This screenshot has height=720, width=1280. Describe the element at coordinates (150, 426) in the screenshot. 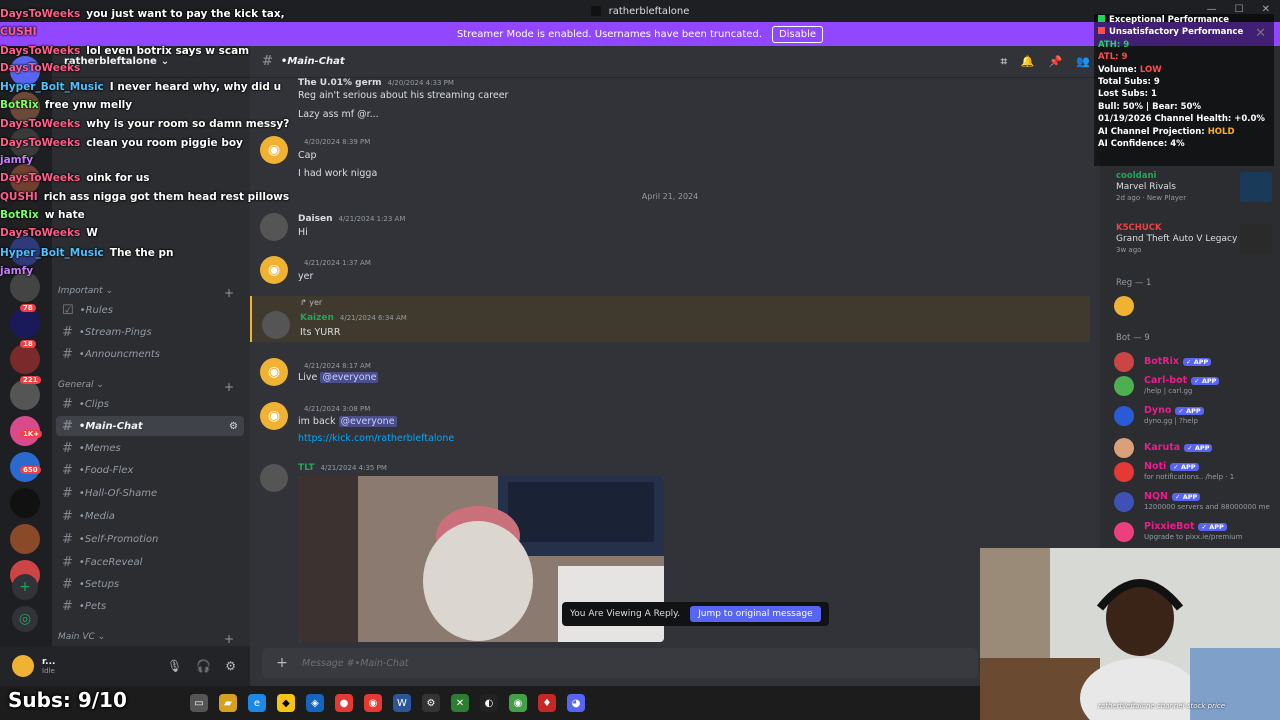

I see `channel-main-chat: # • Main-Chat ⚙` at that location.